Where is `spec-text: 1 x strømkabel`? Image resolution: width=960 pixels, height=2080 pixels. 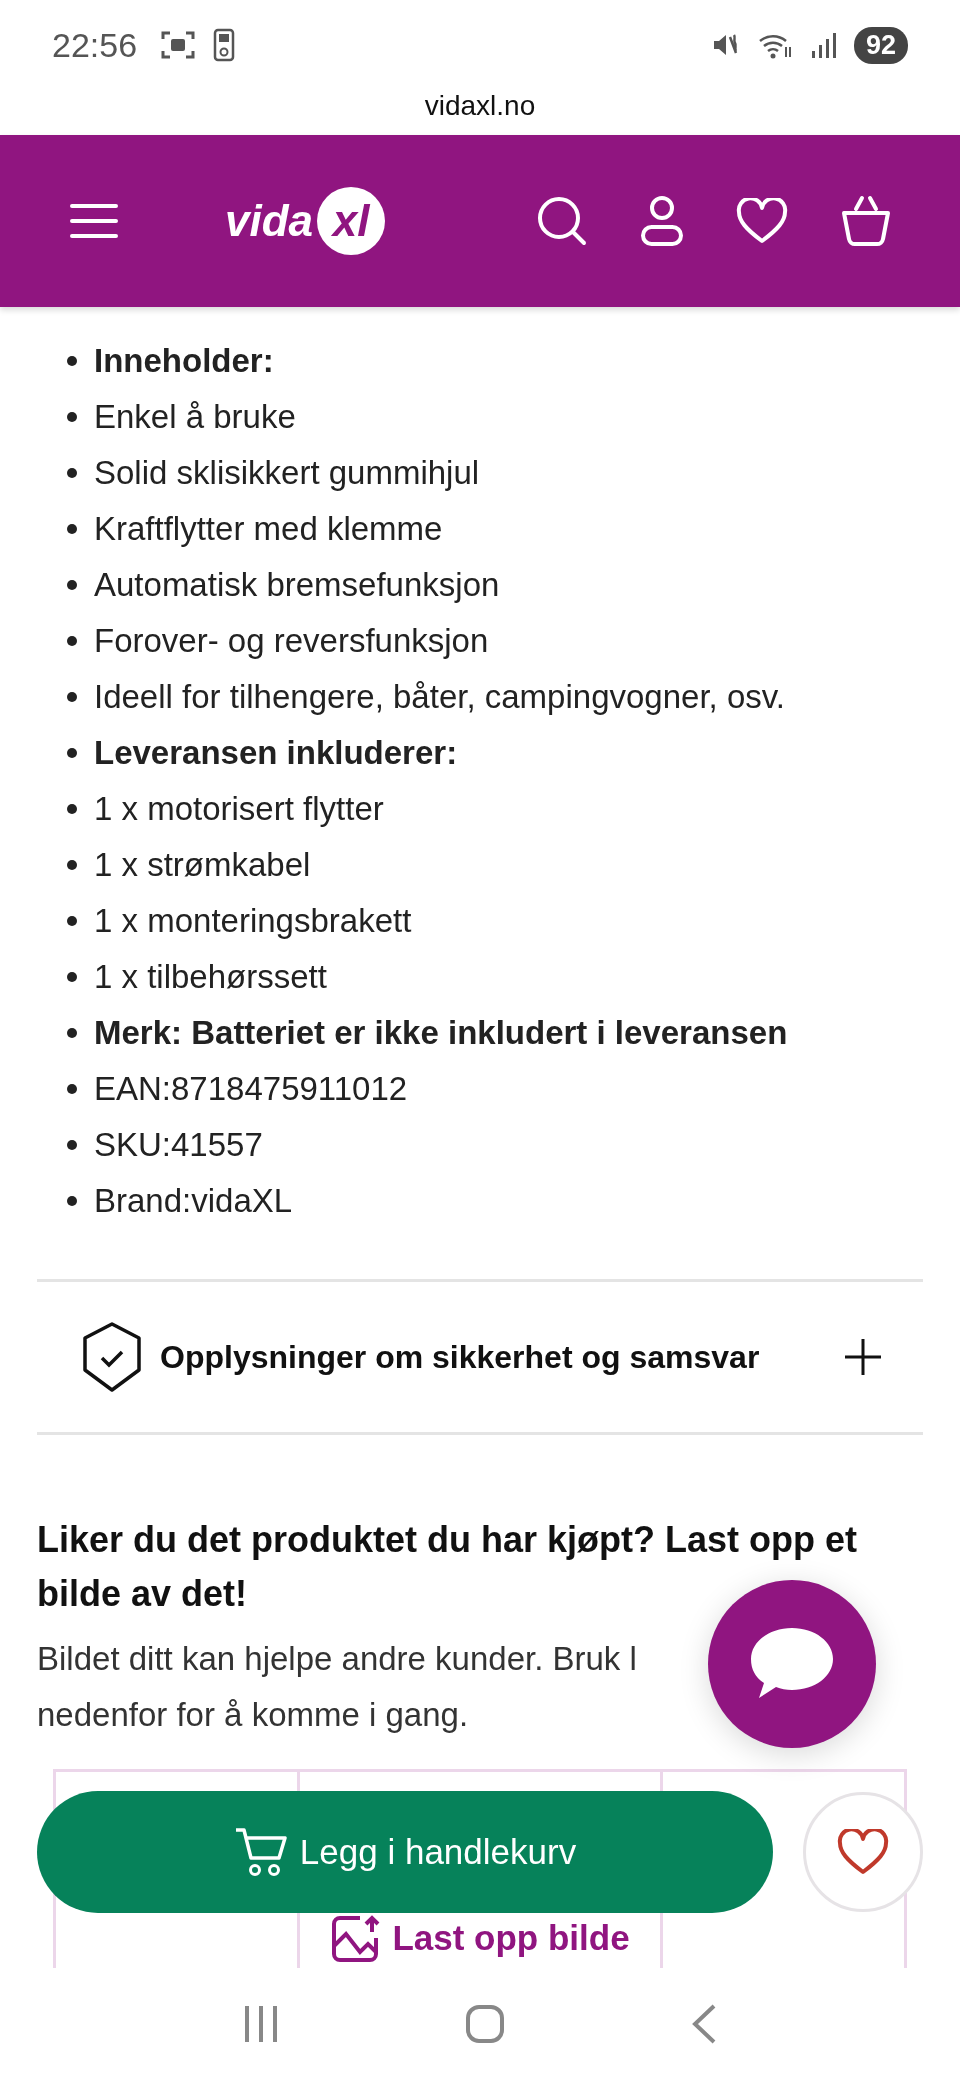 spec-text: 1 x strømkabel is located at coordinates (202, 865).